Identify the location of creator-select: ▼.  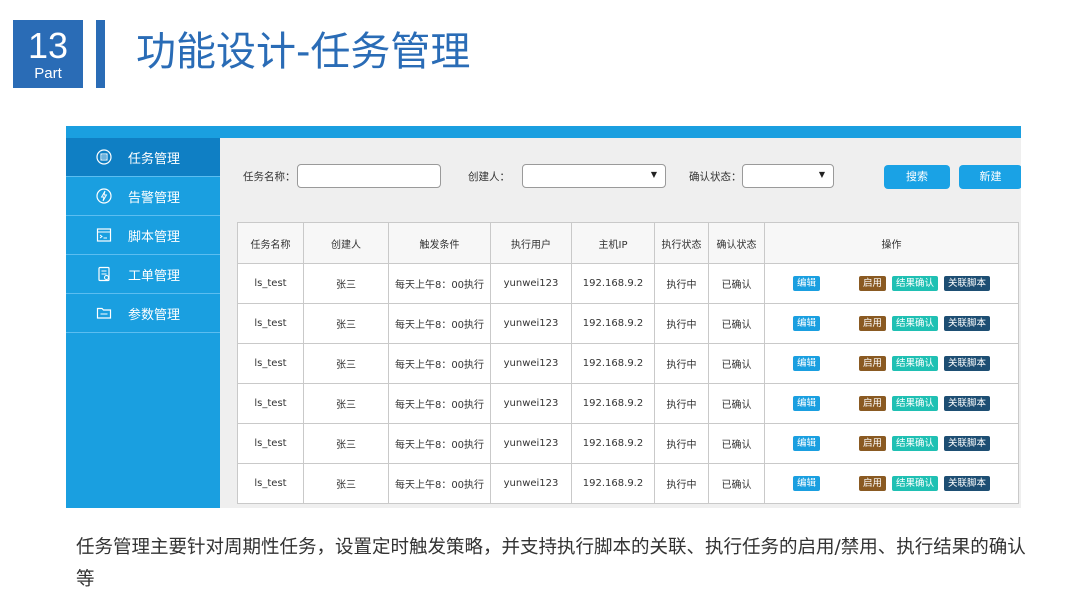
(594, 176).